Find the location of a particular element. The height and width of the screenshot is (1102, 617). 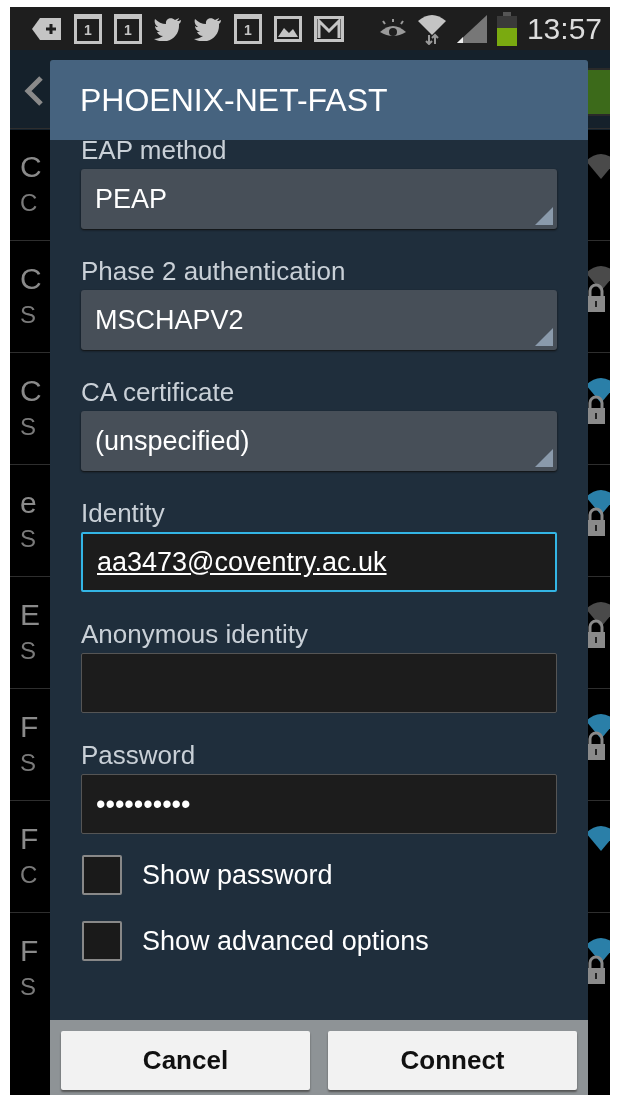

dropdown: (unspecified) is located at coordinates (319, 441).